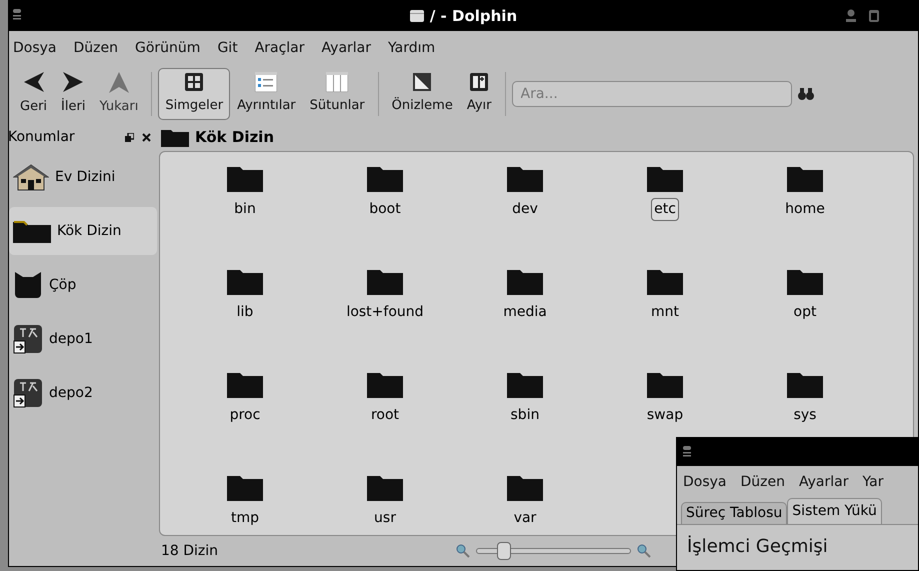  What do you see at coordinates (266, 94) in the screenshot?
I see `toolbar-button: Ayrıntılar` at bounding box center [266, 94].